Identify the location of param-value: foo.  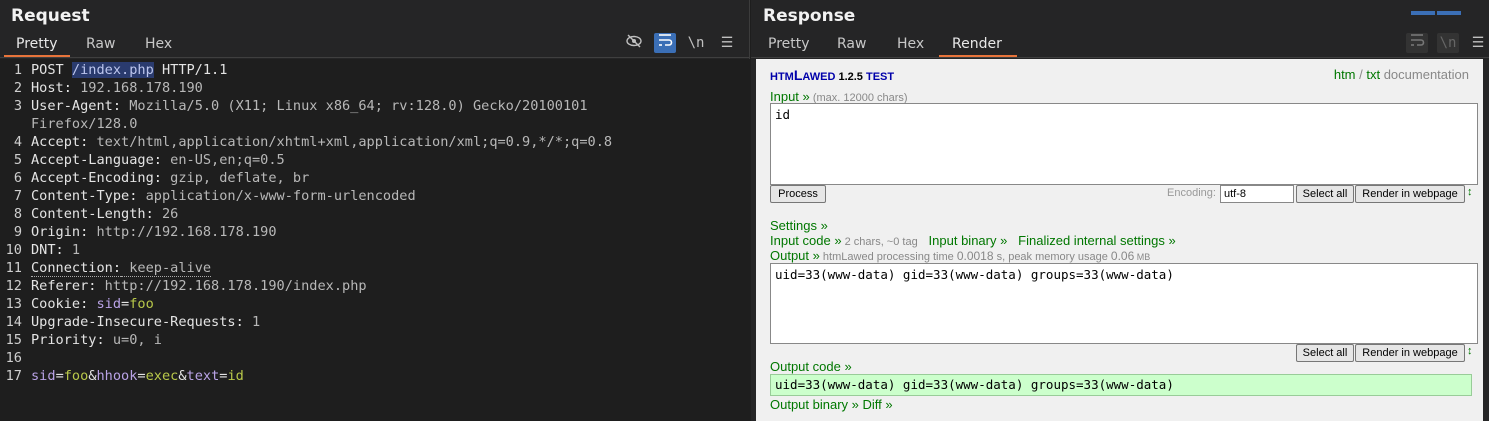
(76, 376).